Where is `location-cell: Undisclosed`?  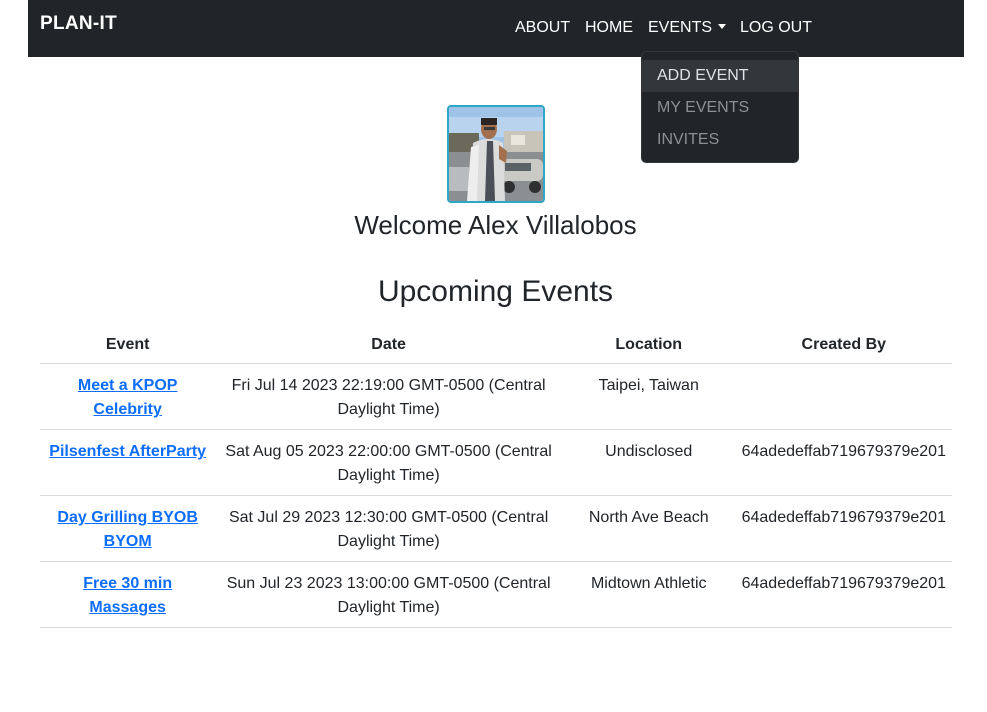
location-cell: Undisclosed is located at coordinates (648, 462).